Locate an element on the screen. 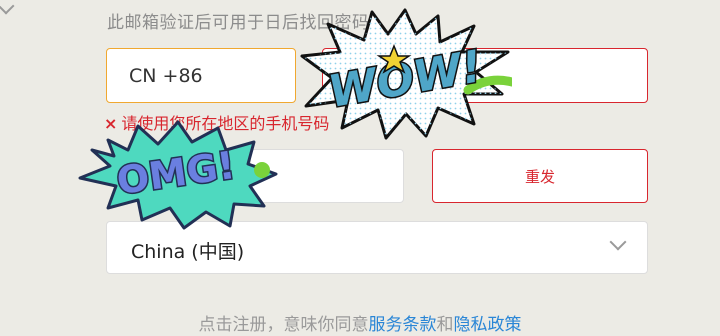  wow-sticker: WOW! is located at coordinates (406, 74).